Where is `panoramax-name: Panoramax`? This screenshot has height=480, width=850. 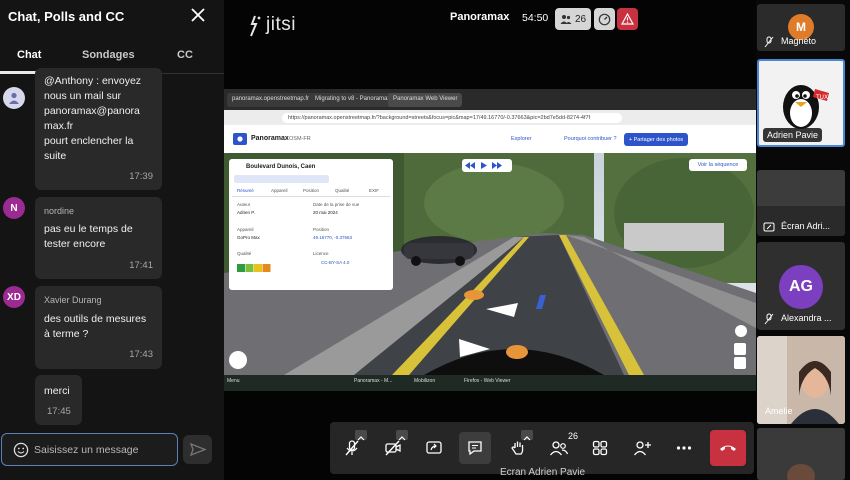
panoramax-name: Panoramax is located at coordinates (270, 138).